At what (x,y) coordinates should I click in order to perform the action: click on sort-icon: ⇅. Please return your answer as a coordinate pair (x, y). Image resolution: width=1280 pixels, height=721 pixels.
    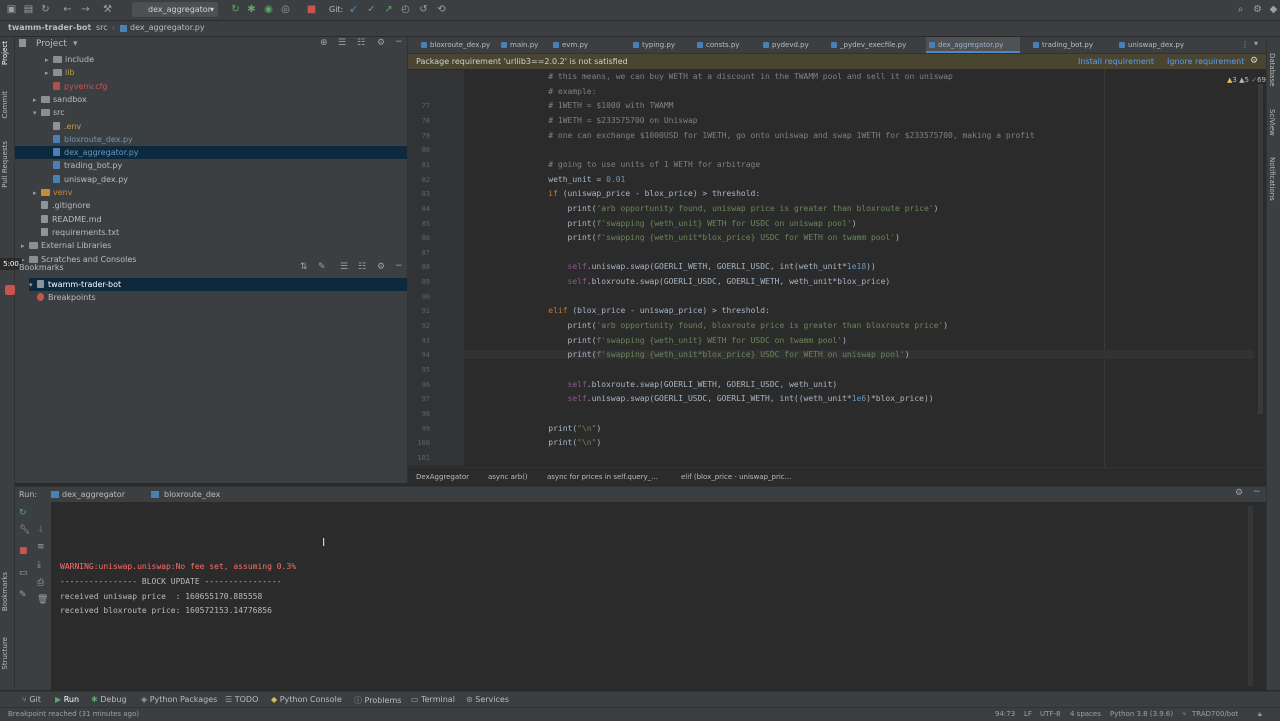
    Looking at the image, I should click on (304, 267).